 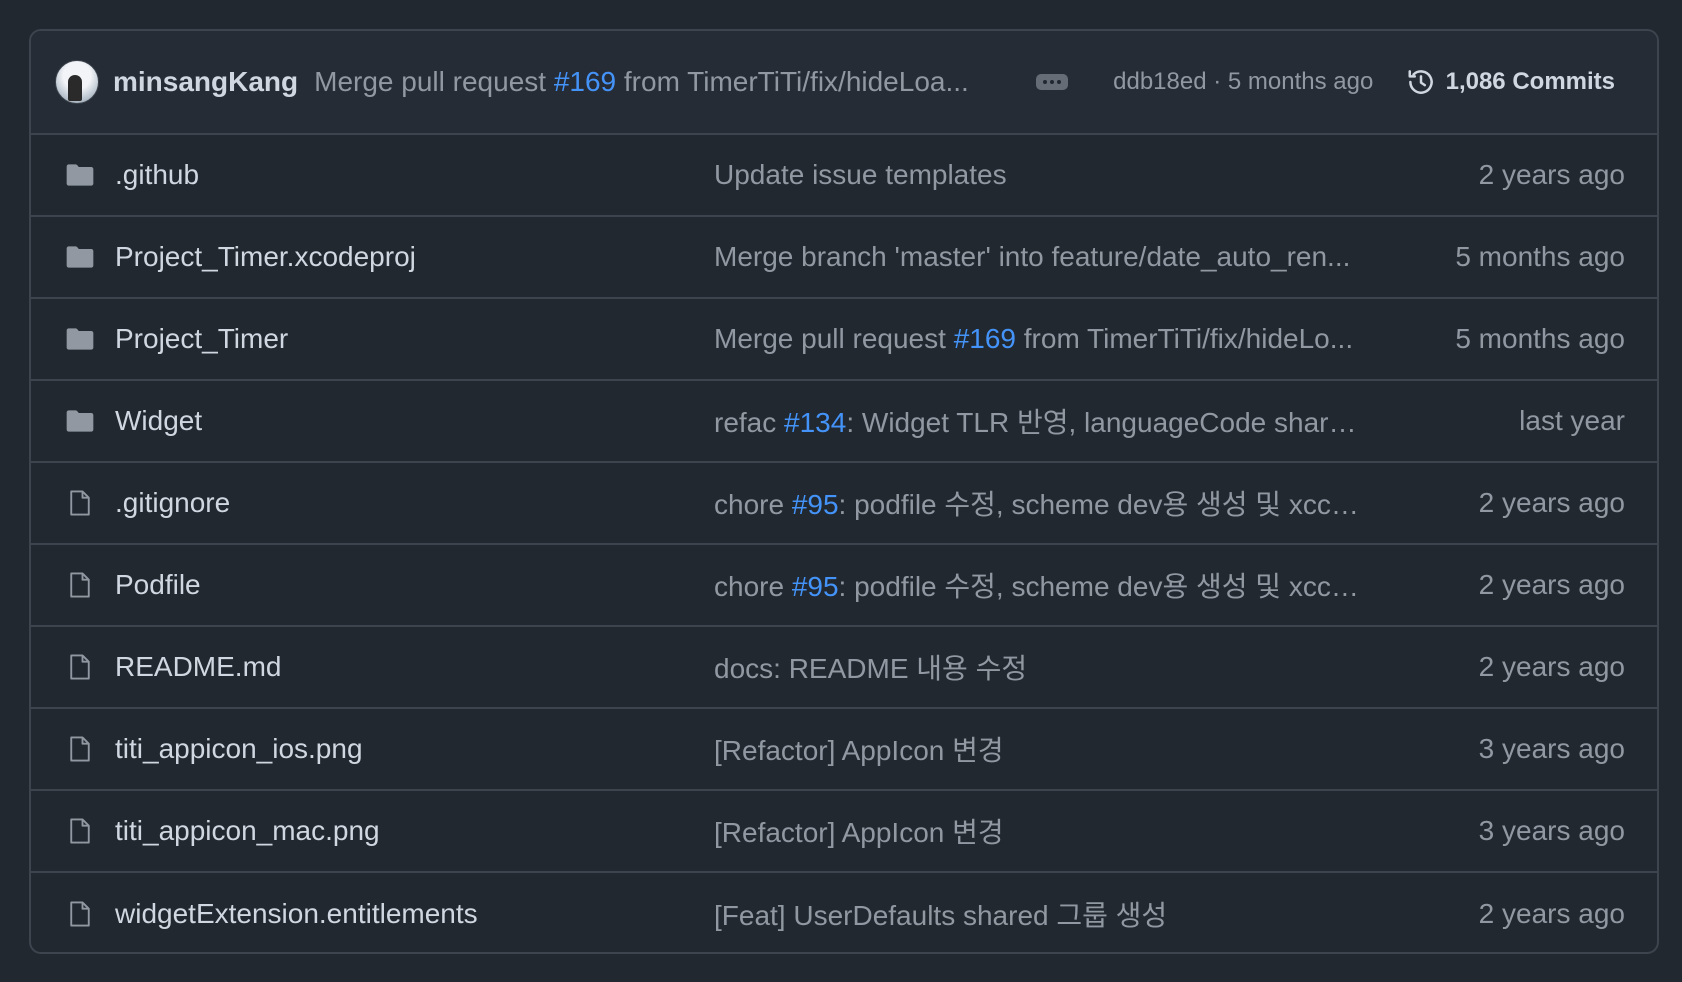 I want to click on file-name-link: .github, so click(x=157, y=175).